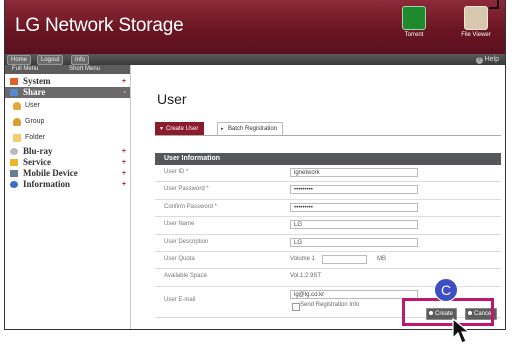 This screenshot has height=345, width=512. I want to click on cursor-icon, so click(461, 331).